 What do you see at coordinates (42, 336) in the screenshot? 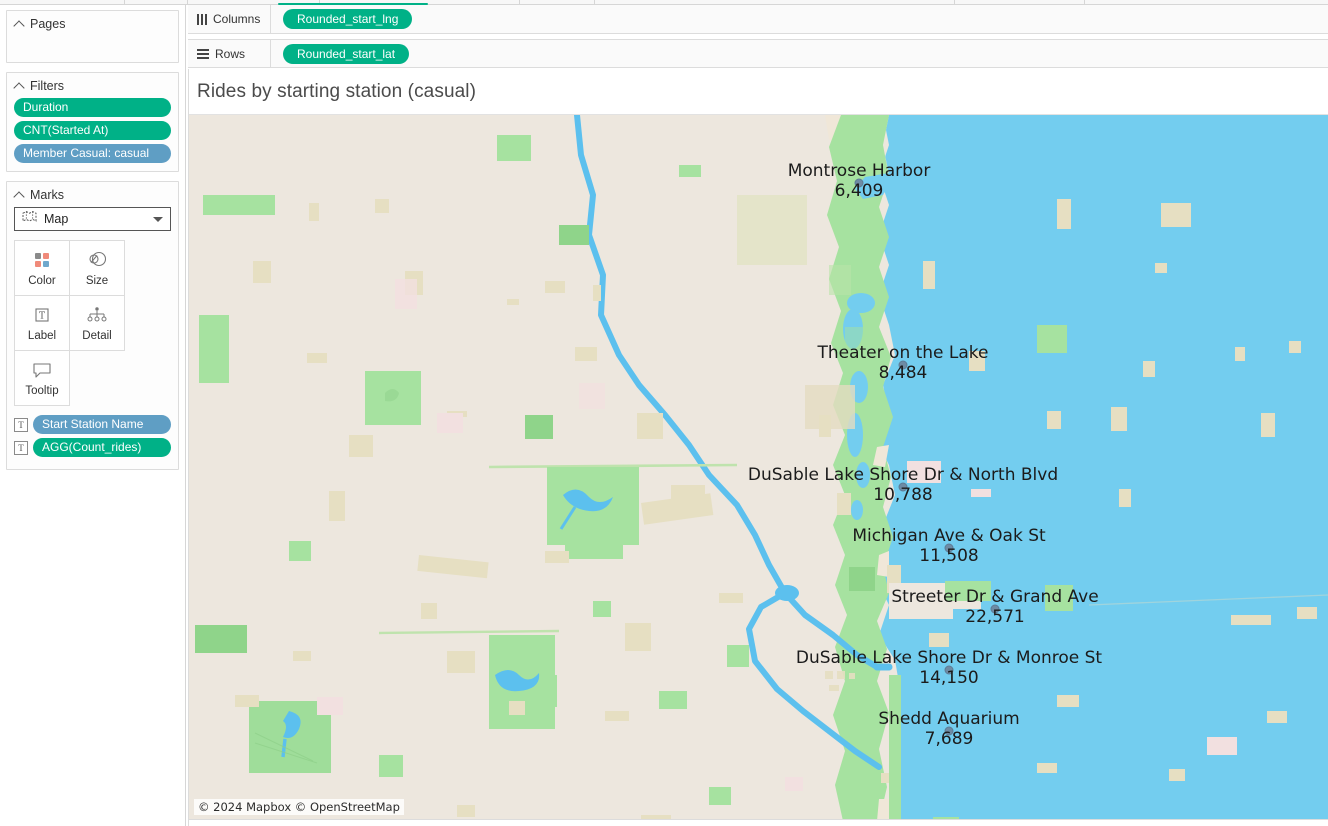
I see `marks-label-label: Label` at bounding box center [42, 336].